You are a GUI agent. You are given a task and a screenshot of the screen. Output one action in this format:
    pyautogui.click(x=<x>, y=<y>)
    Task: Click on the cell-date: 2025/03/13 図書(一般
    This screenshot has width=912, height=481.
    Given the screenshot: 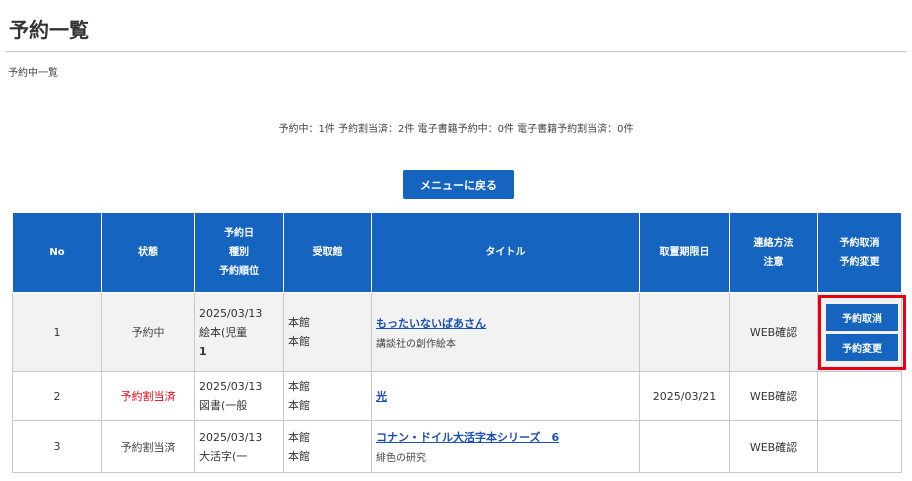 What is the action you would take?
    pyautogui.click(x=239, y=396)
    